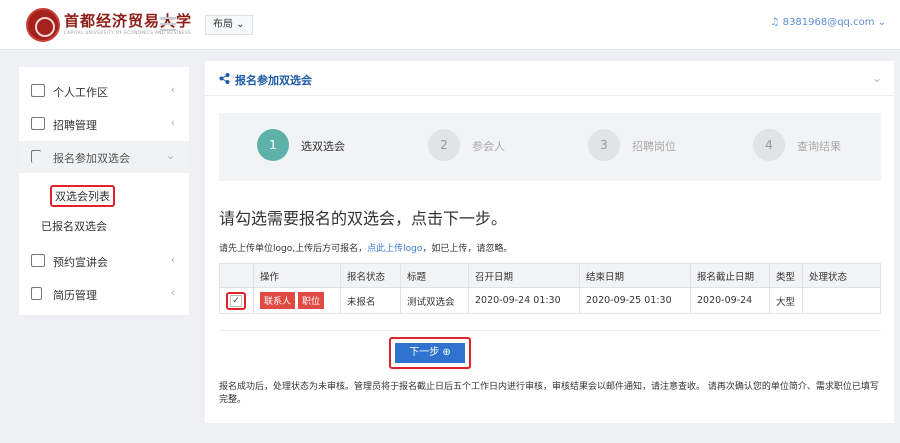 This screenshot has width=900, height=443. What do you see at coordinates (604, 145) in the screenshot?
I see `step-3-circle: 3` at bounding box center [604, 145].